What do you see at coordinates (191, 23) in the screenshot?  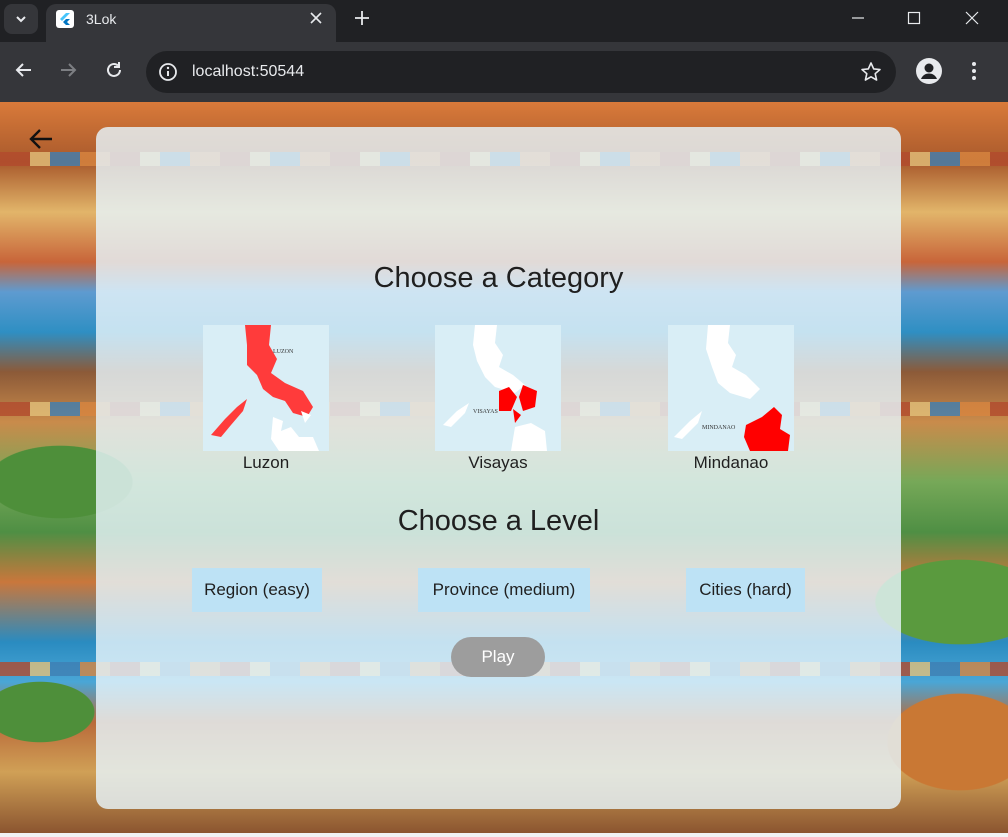 I see `browser-tab: 3Lok` at bounding box center [191, 23].